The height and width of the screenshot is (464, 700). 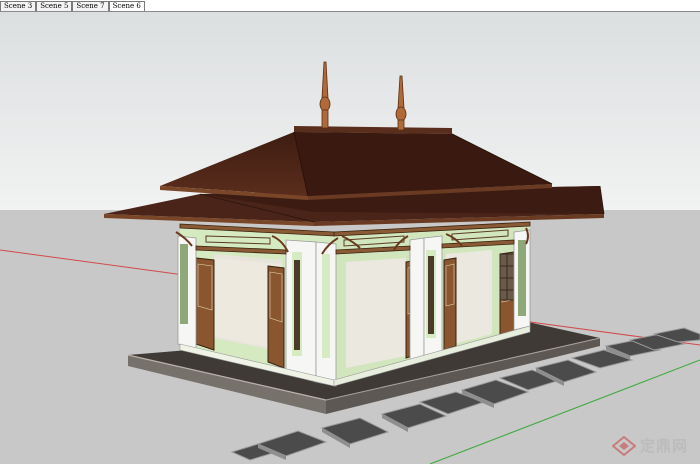 What do you see at coordinates (54, 6) in the screenshot?
I see `scene-tab-5: Scene 5` at bounding box center [54, 6].